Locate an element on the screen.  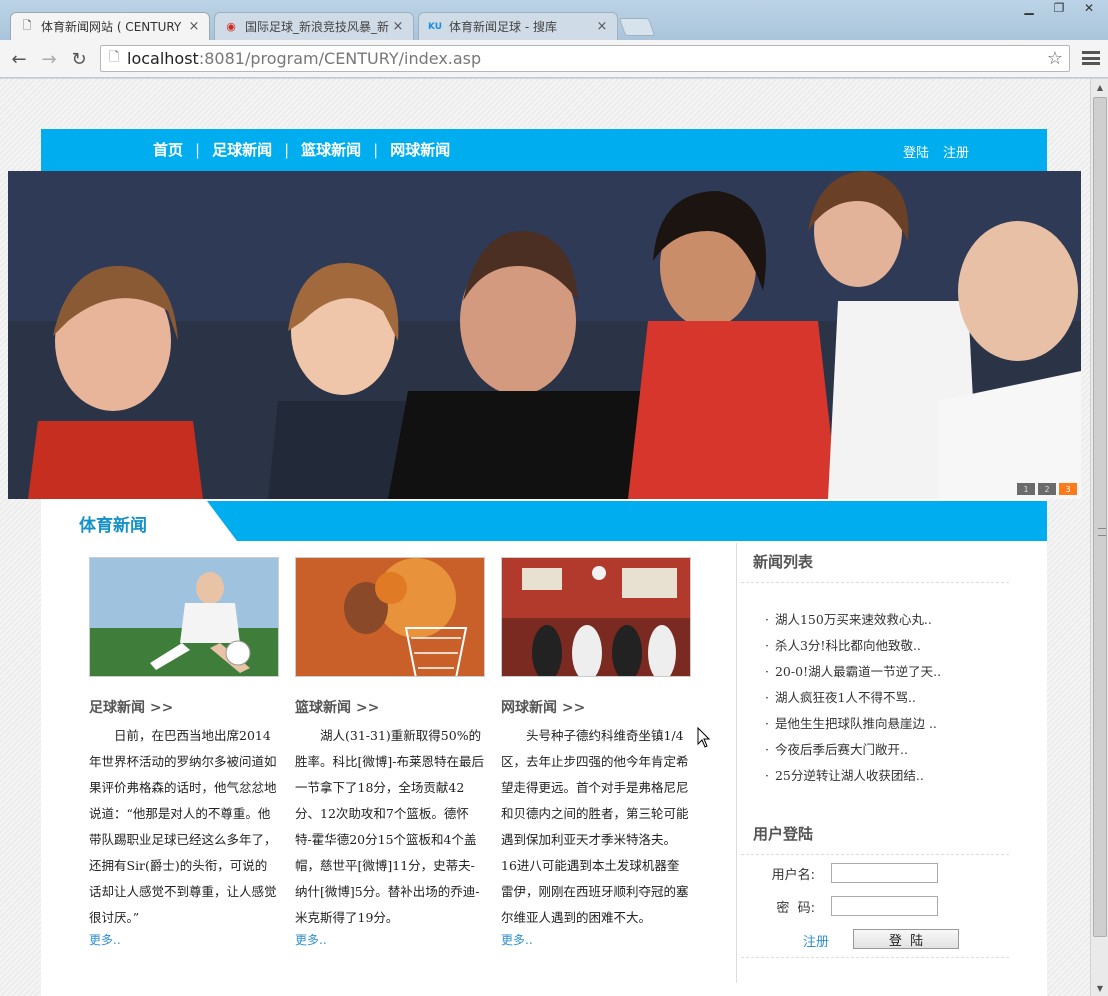
browser-tab: ◉ 国际足球_新浪竞技风暴_新 × is located at coordinates (314, 26).